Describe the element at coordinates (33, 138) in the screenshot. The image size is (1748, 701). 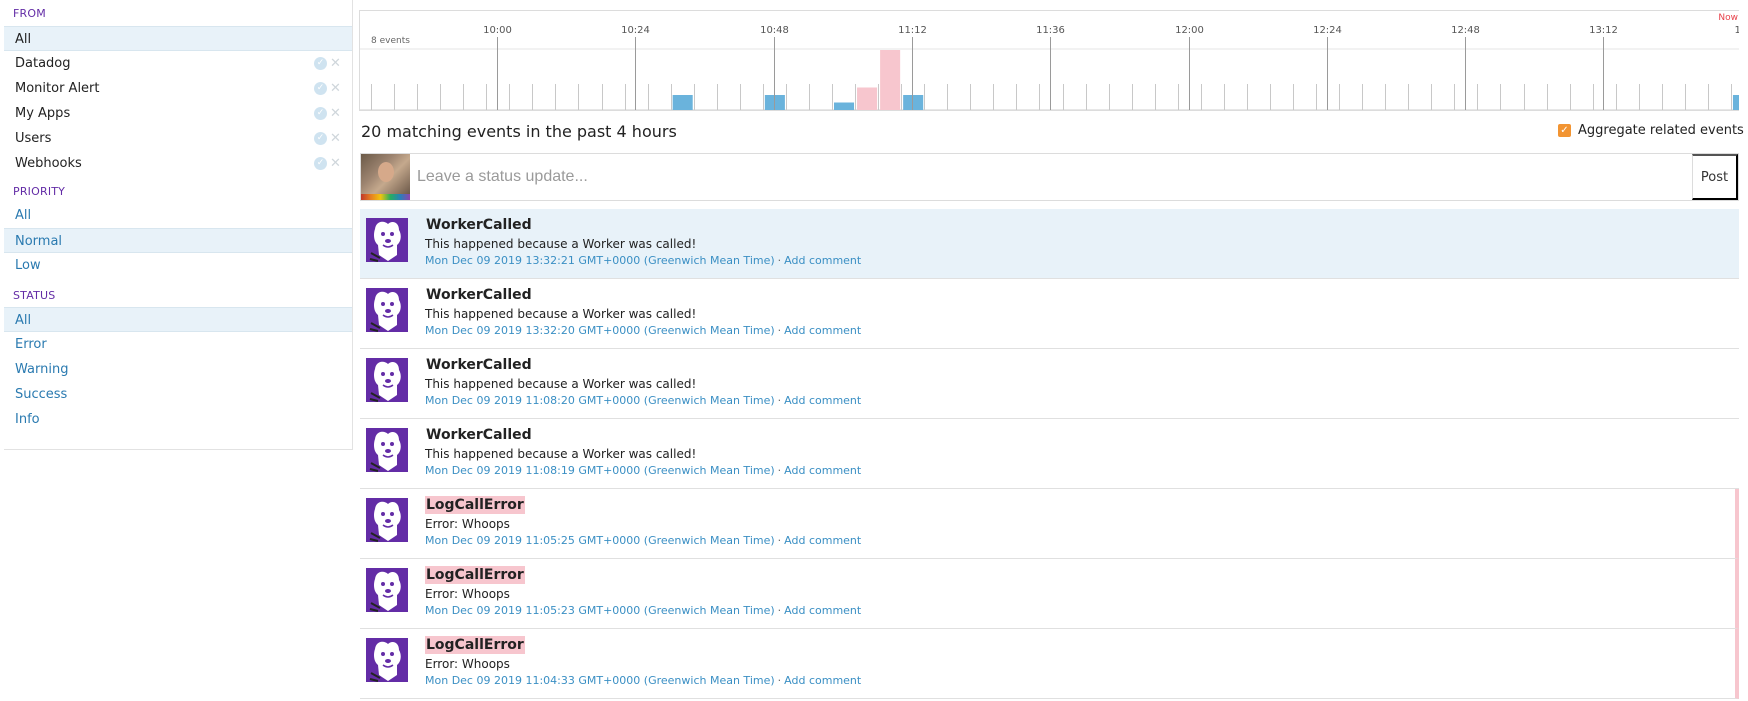
I see `sidebar-item-label: Users` at that location.